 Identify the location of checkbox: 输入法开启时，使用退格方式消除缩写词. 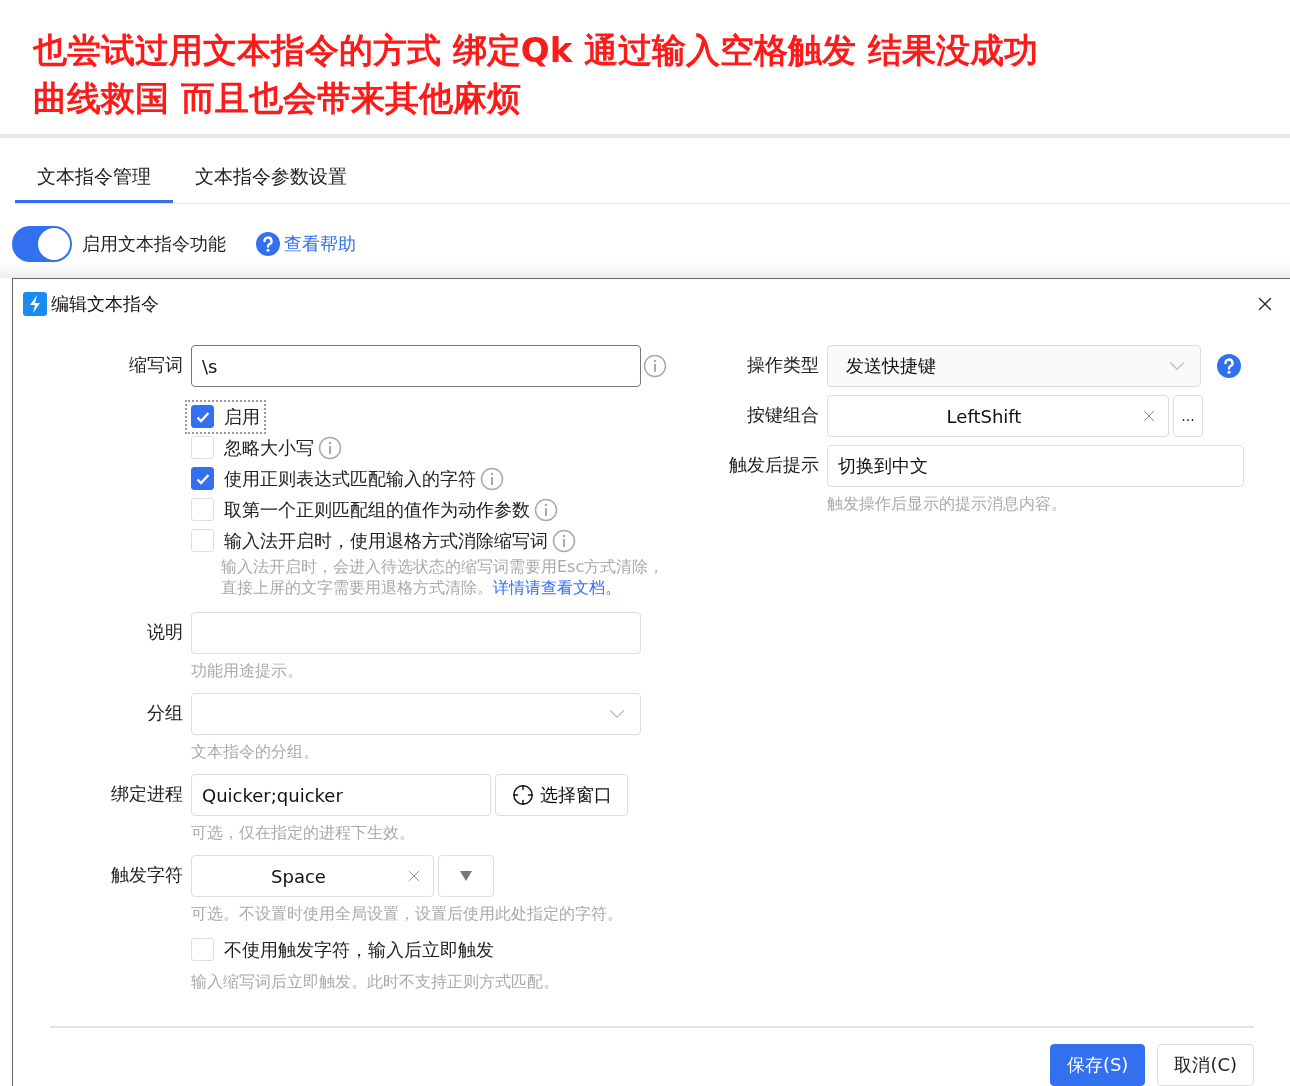
(369, 540).